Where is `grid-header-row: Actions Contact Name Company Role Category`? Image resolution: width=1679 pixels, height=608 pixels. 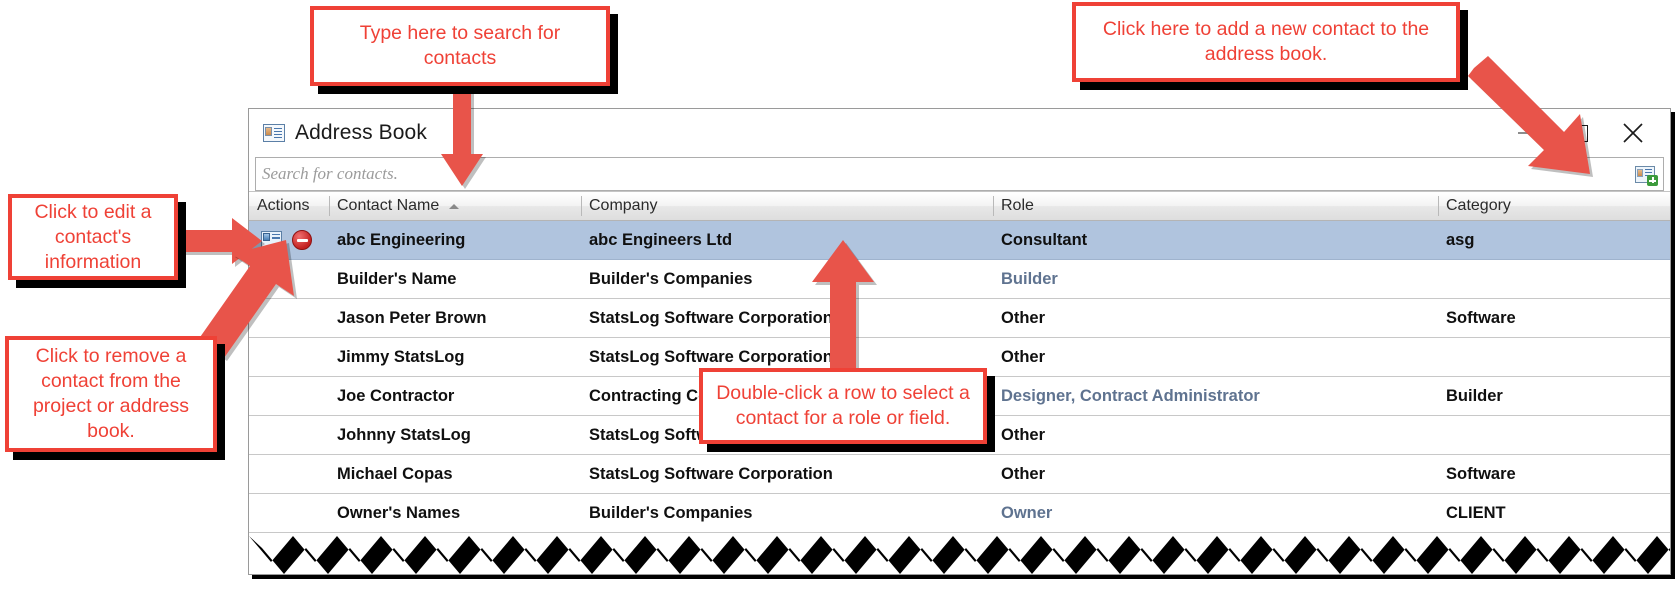 grid-header-row: Actions Contact Name Company Role Category is located at coordinates (959, 206).